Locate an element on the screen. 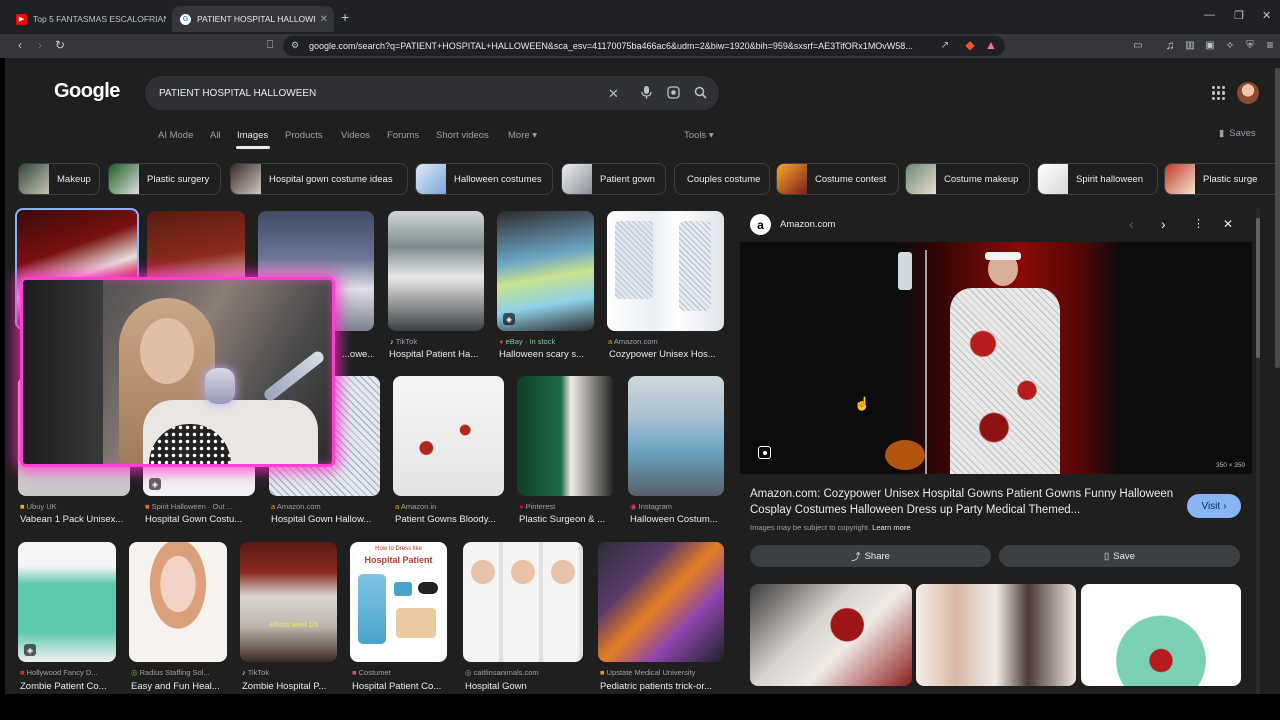 The image size is (1280, 720). site-info-icon: ⚙ is located at coordinates (295, 45).